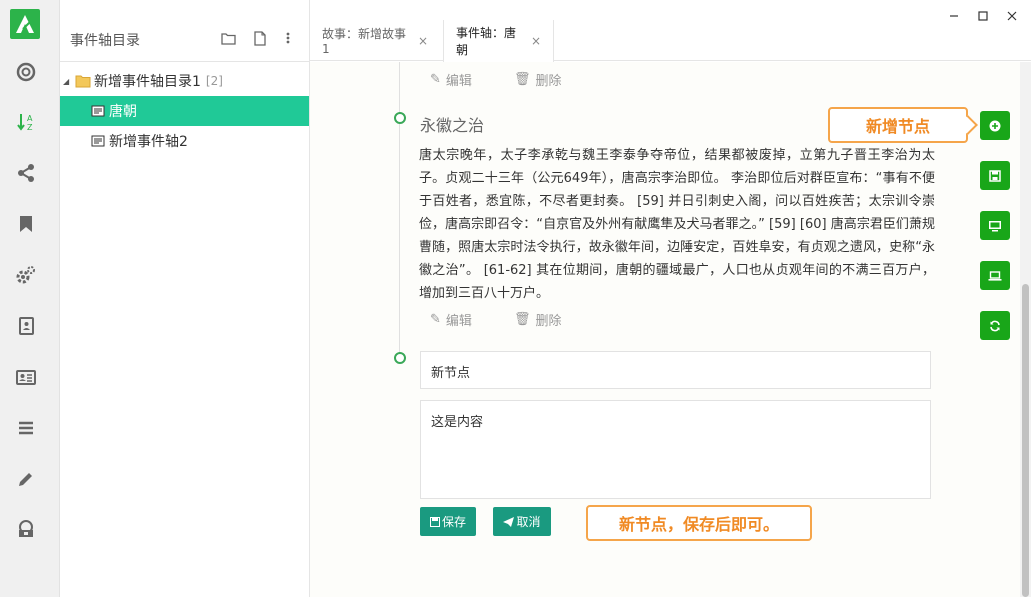  Describe the element at coordinates (400, 118) in the screenshot. I see `timeline-node-dot` at that location.